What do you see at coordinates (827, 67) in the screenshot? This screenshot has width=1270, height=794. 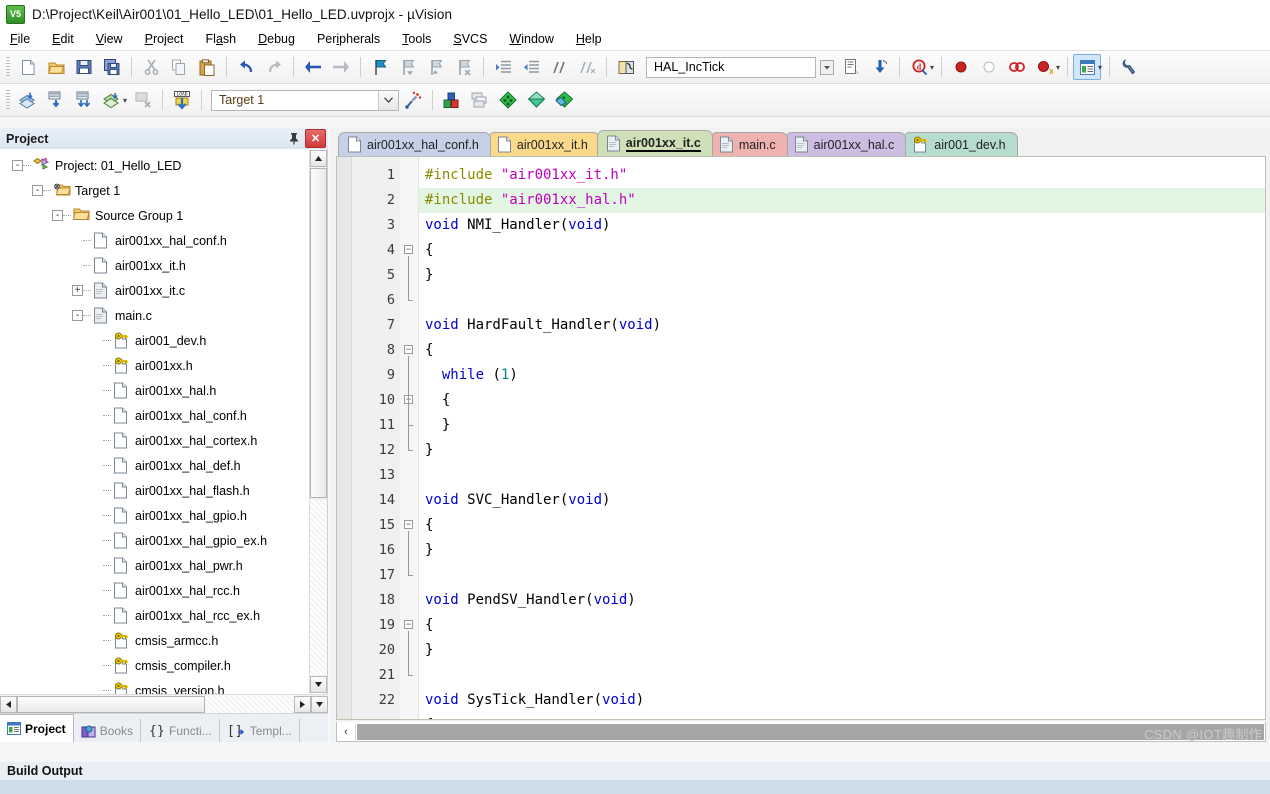 I see `function-nav-dropdown` at bounding box center [827, 67].